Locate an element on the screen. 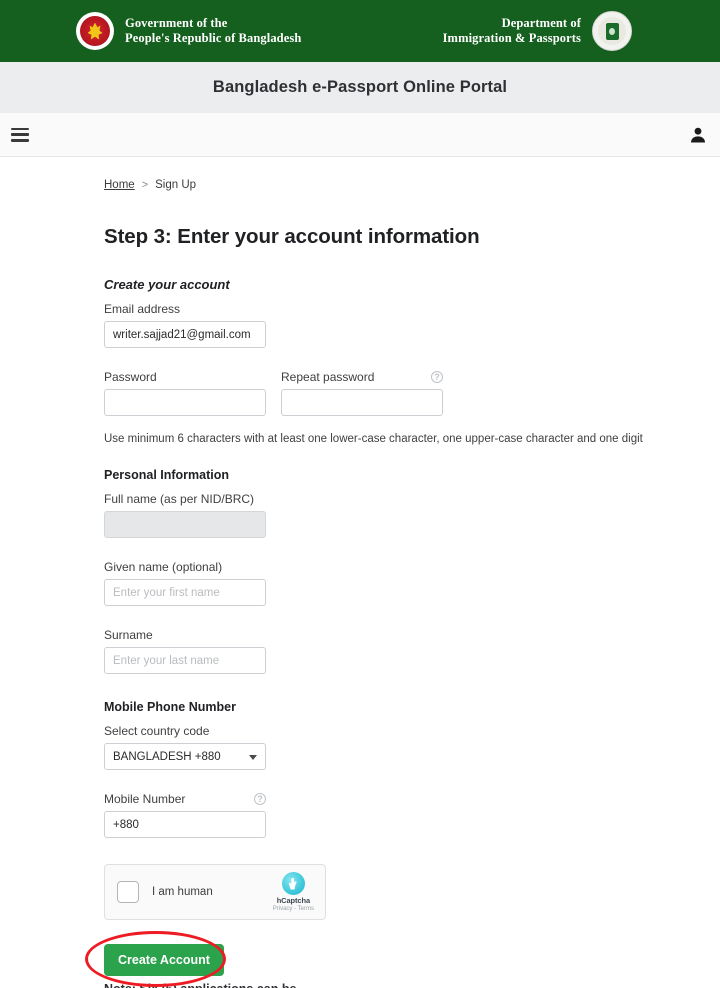 Image resolution: width=720 pixels, height=988 pixels. country-code-label: Select country code is located at coordinates (157, 731).